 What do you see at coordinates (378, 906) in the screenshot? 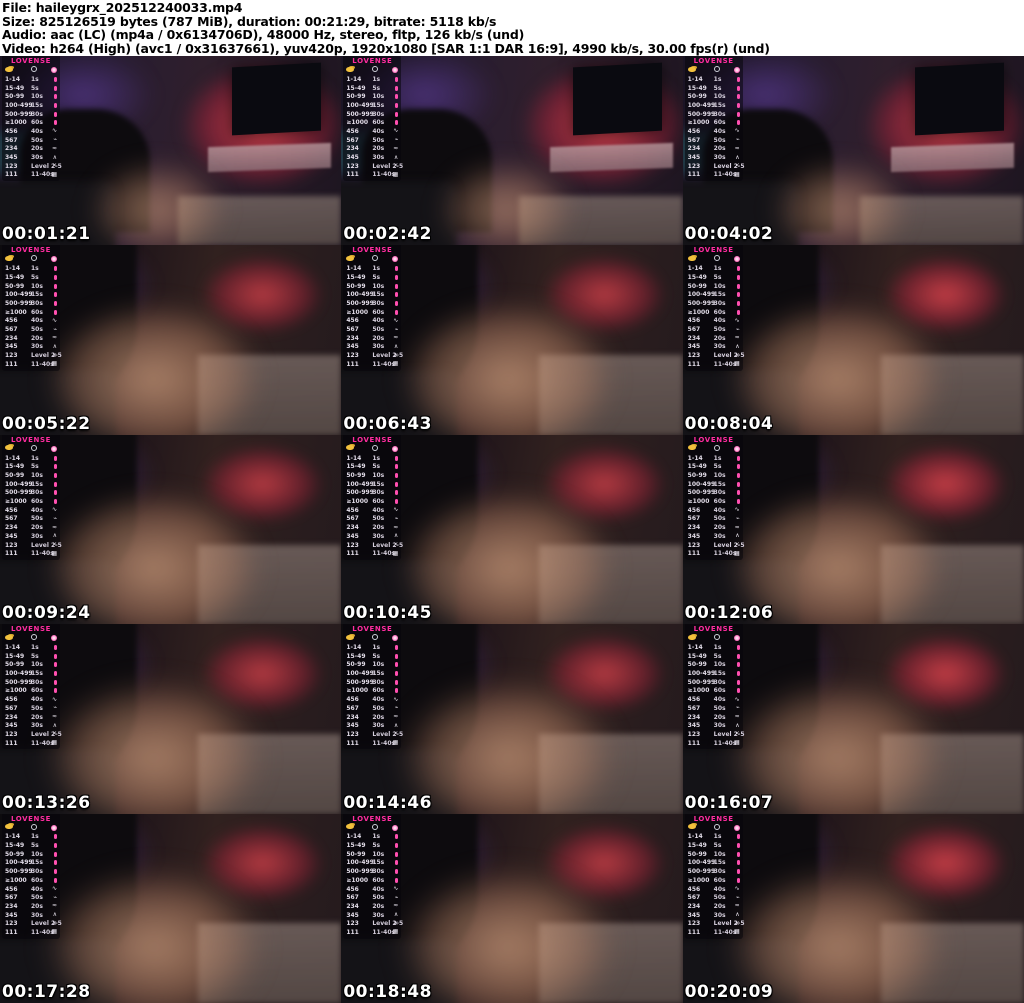
I see `tip-duration: 20s` at bounding box center [378, 906].